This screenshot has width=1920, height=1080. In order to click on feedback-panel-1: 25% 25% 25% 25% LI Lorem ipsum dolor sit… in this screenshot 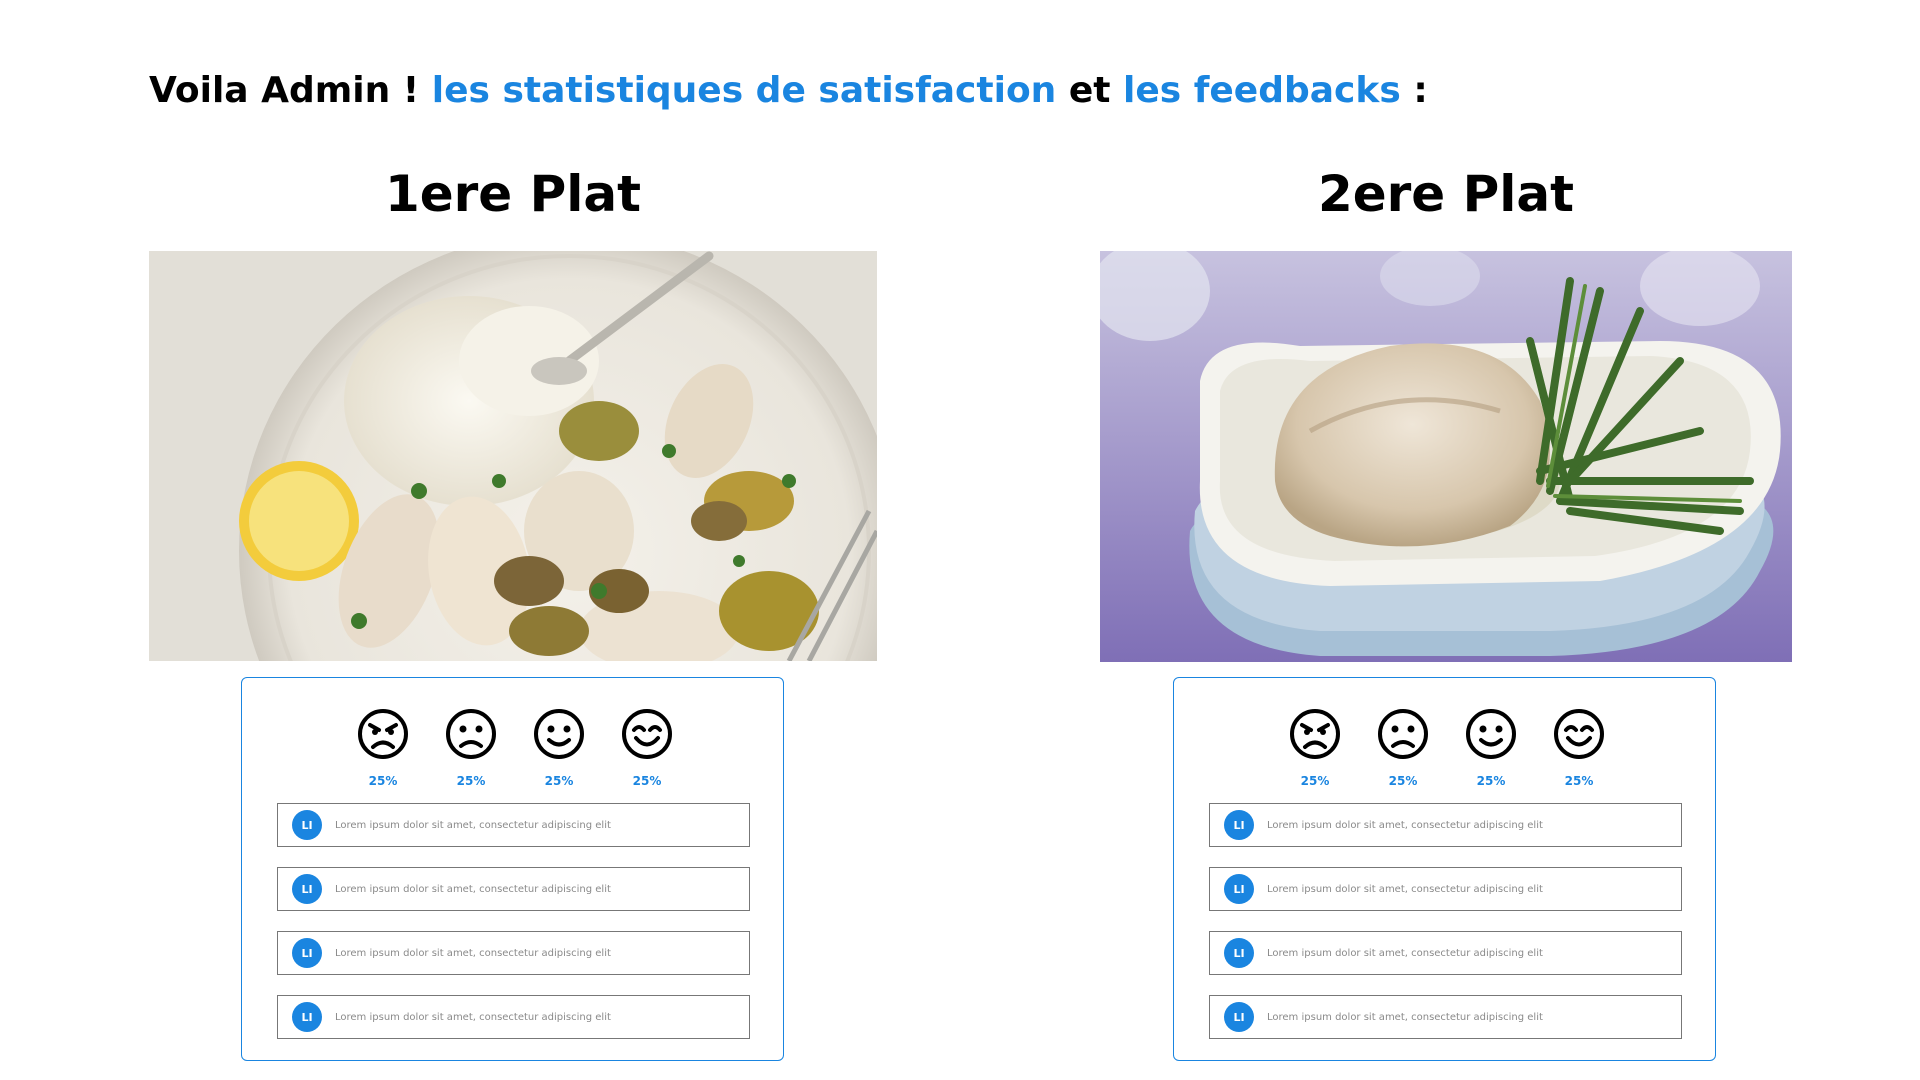, I will do `click(512, 869)`.